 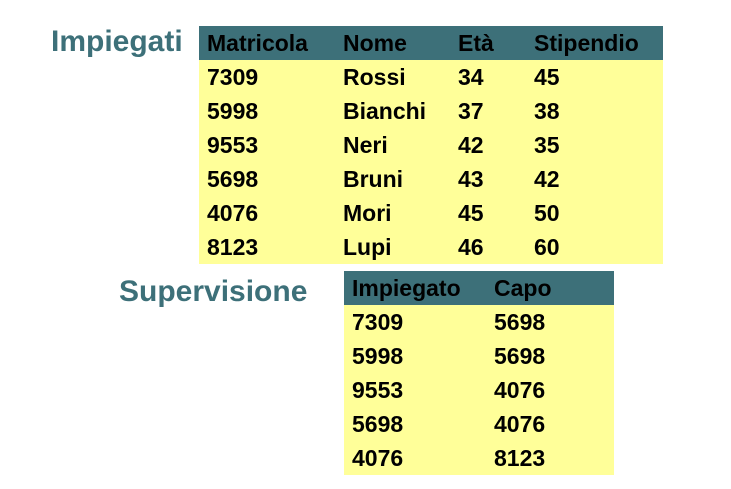 I want to click on table-row: 8123 Lupi 46 60, so click(x=431, y=247).